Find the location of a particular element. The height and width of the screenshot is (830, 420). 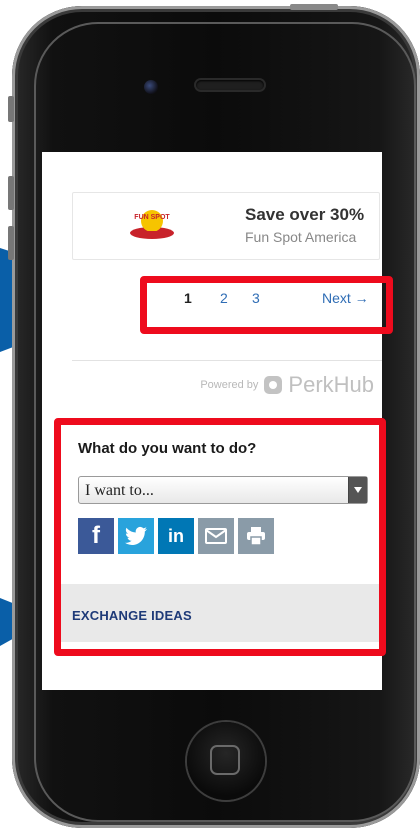

power-button is located at coordinates (314, 7).